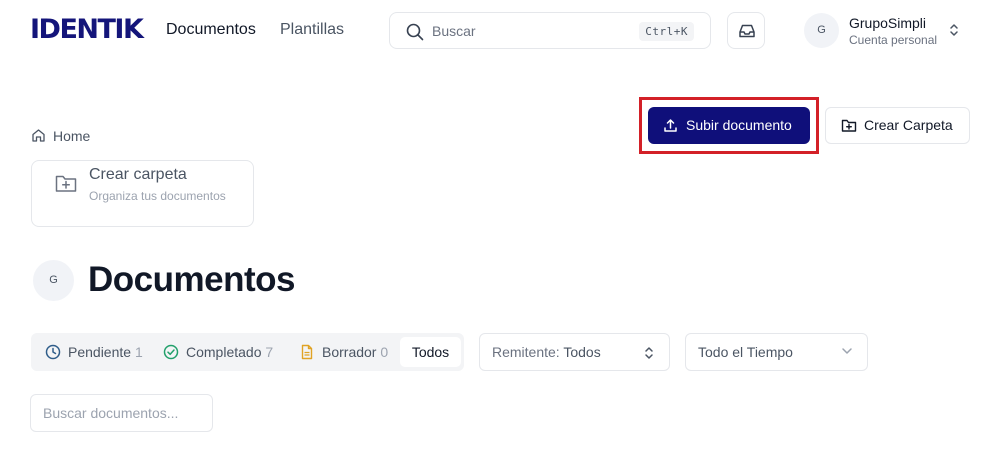 This screenshot has width=1000, height=455. What do you see at coordinates (454, 31) in the screenshot?
I see `search-placeholder: Buscar` at bounding box center [454, 31].